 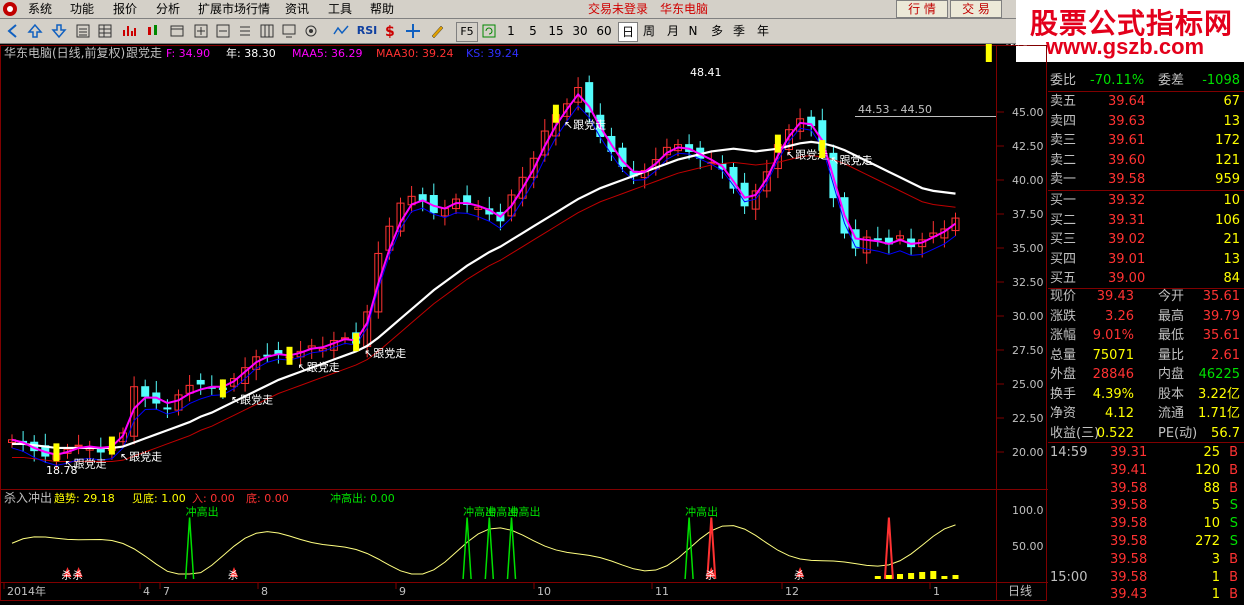 I want to click on period-day: 日, so click(x=628, y=32).